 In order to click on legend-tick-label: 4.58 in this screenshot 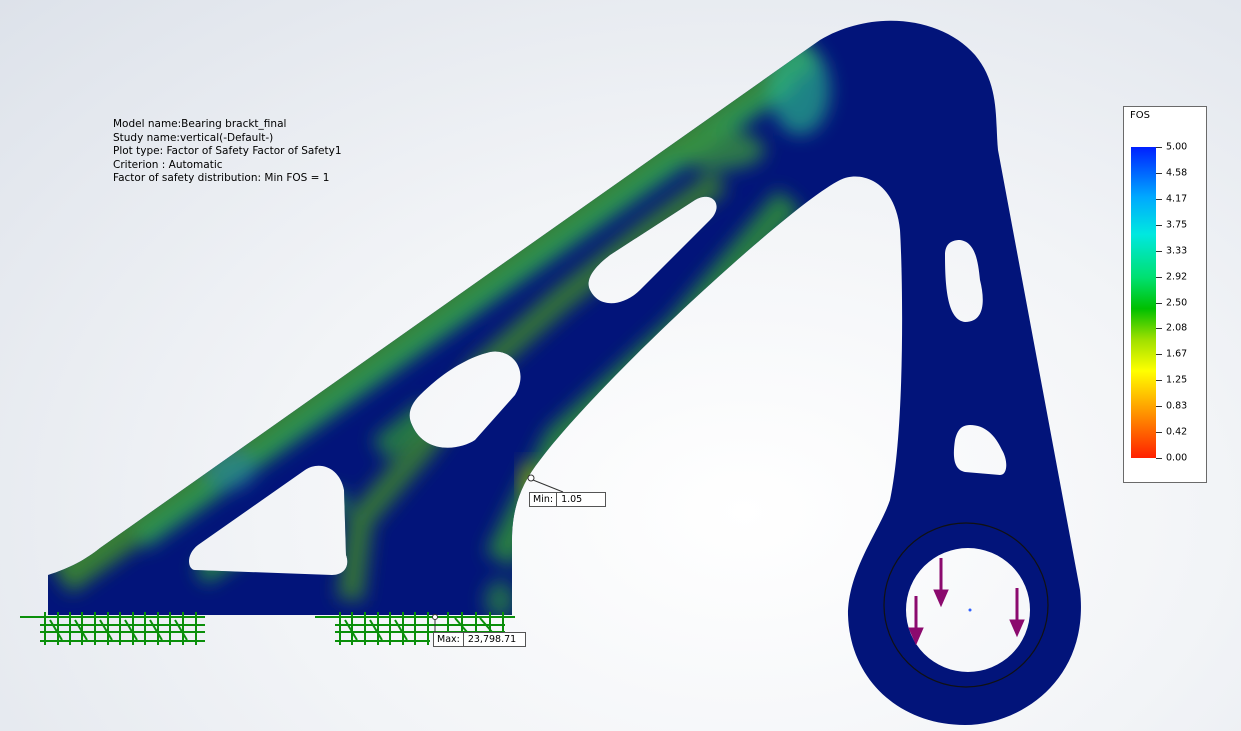, I will do `click(1177, 173)`.